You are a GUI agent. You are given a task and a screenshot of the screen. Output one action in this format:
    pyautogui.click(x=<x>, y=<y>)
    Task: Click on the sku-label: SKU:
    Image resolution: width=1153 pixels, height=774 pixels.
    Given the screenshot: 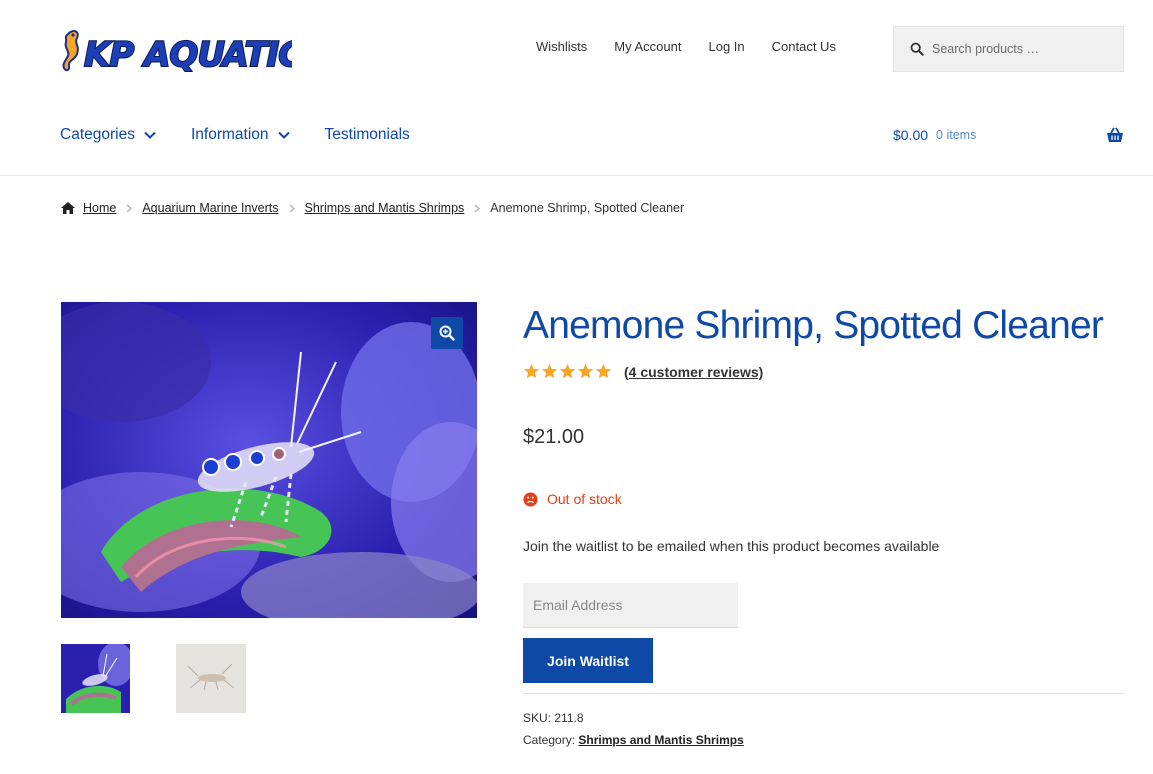 What is the action you would take?
    pyautogui.click(x=537, y=718)
    